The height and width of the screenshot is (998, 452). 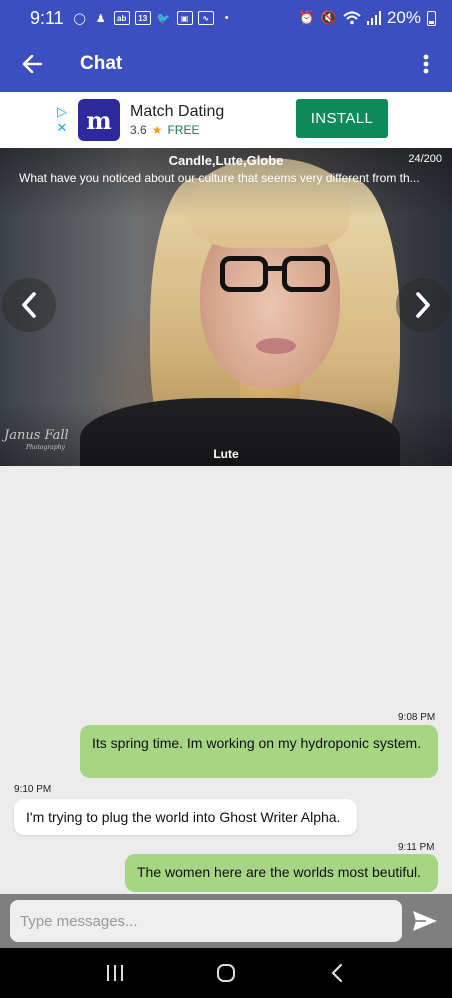 I want to click on chevron-left-icon, so click(x=29, y=305).